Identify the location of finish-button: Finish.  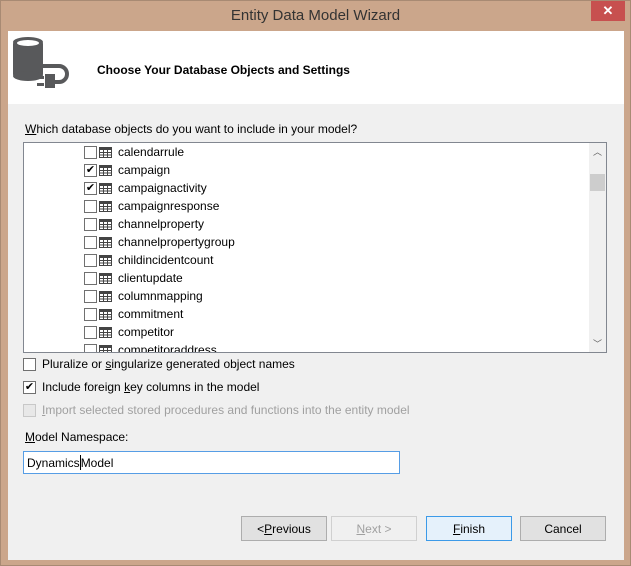
(469, 528).